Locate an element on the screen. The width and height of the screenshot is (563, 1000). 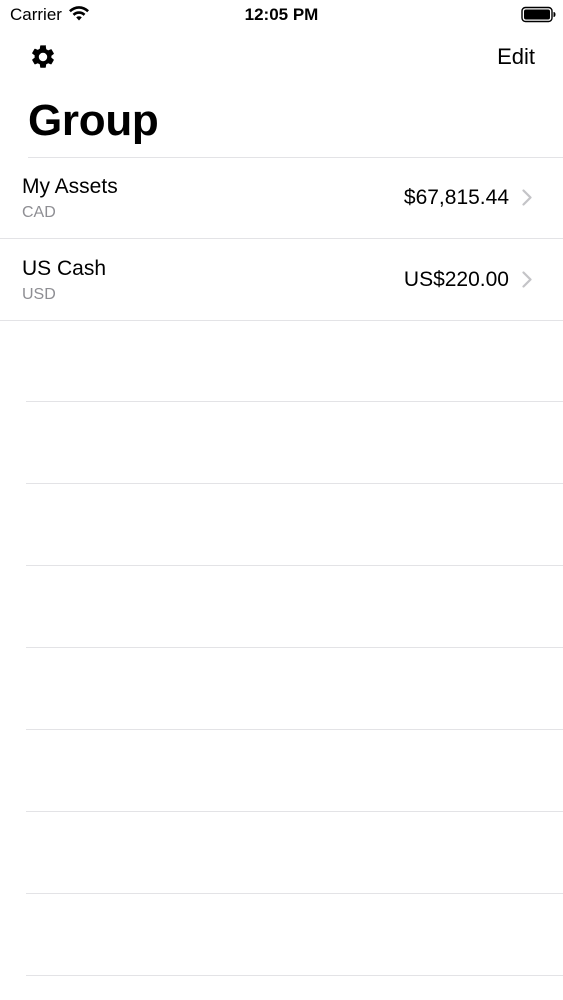
clock: 12:05 PM is located at coordinates (281, 14).